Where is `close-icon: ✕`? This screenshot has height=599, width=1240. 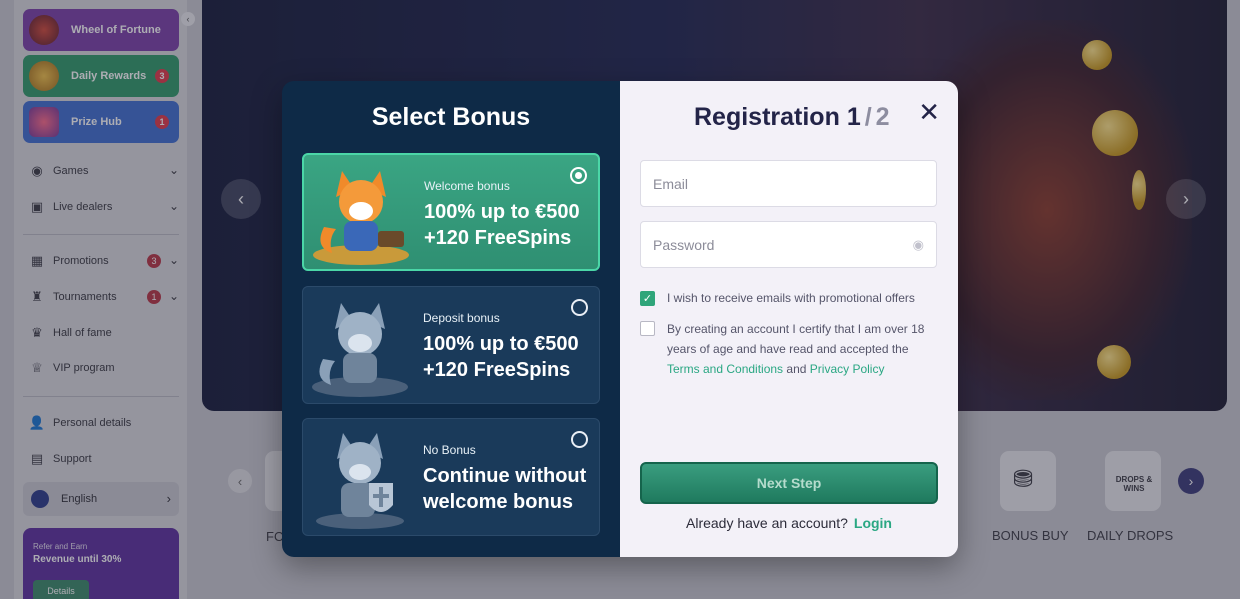 close-icon: ✕ is located at coordinates (929, 112).